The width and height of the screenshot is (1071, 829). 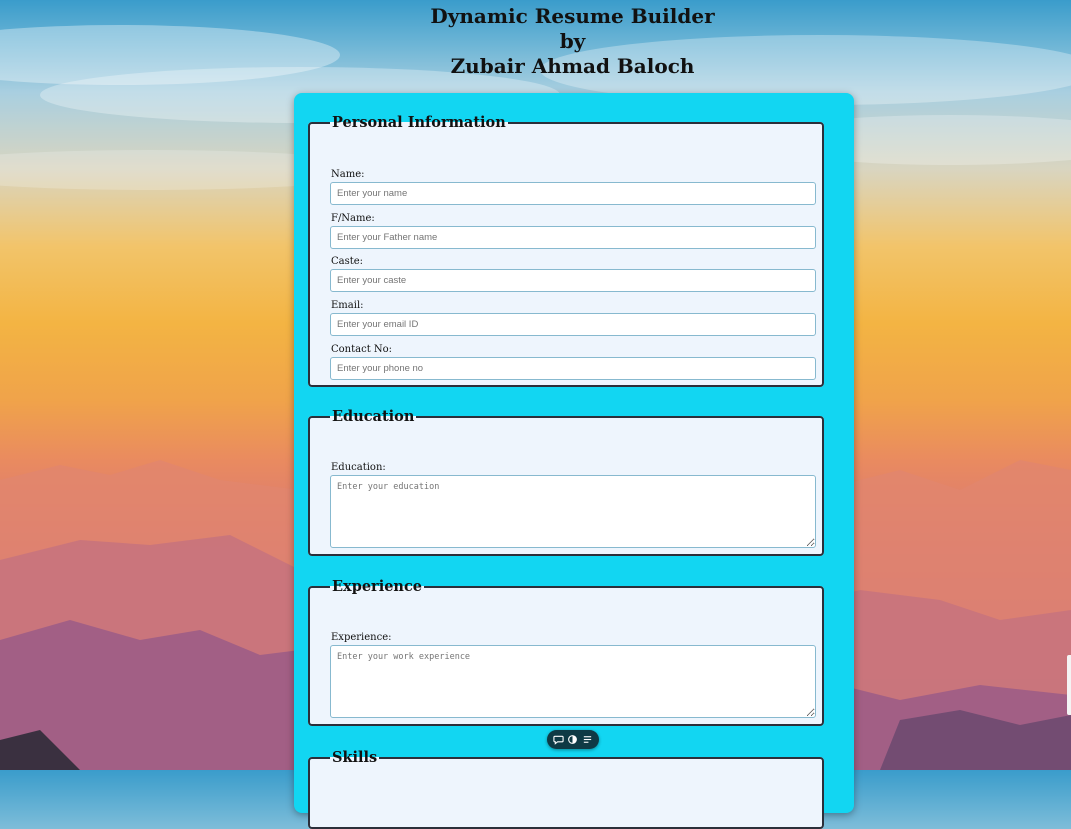 What do you see at coordinates (573, 193) in the screenshot?
I see `name-input` at bounding box center [573, 193].